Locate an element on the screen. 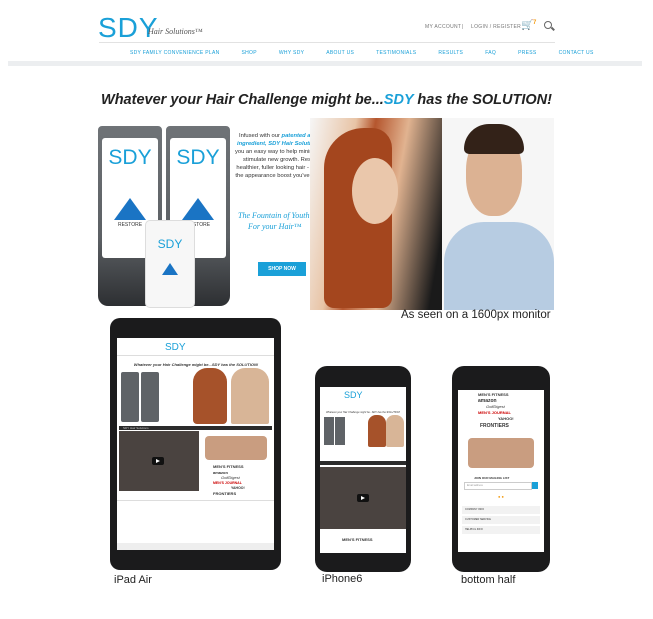  ipad-logo: SDY is located at coordinates (175, 347).